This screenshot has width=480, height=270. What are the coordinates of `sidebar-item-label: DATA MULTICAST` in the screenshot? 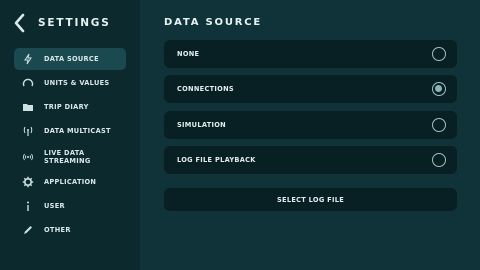 It's located at (77, 131).